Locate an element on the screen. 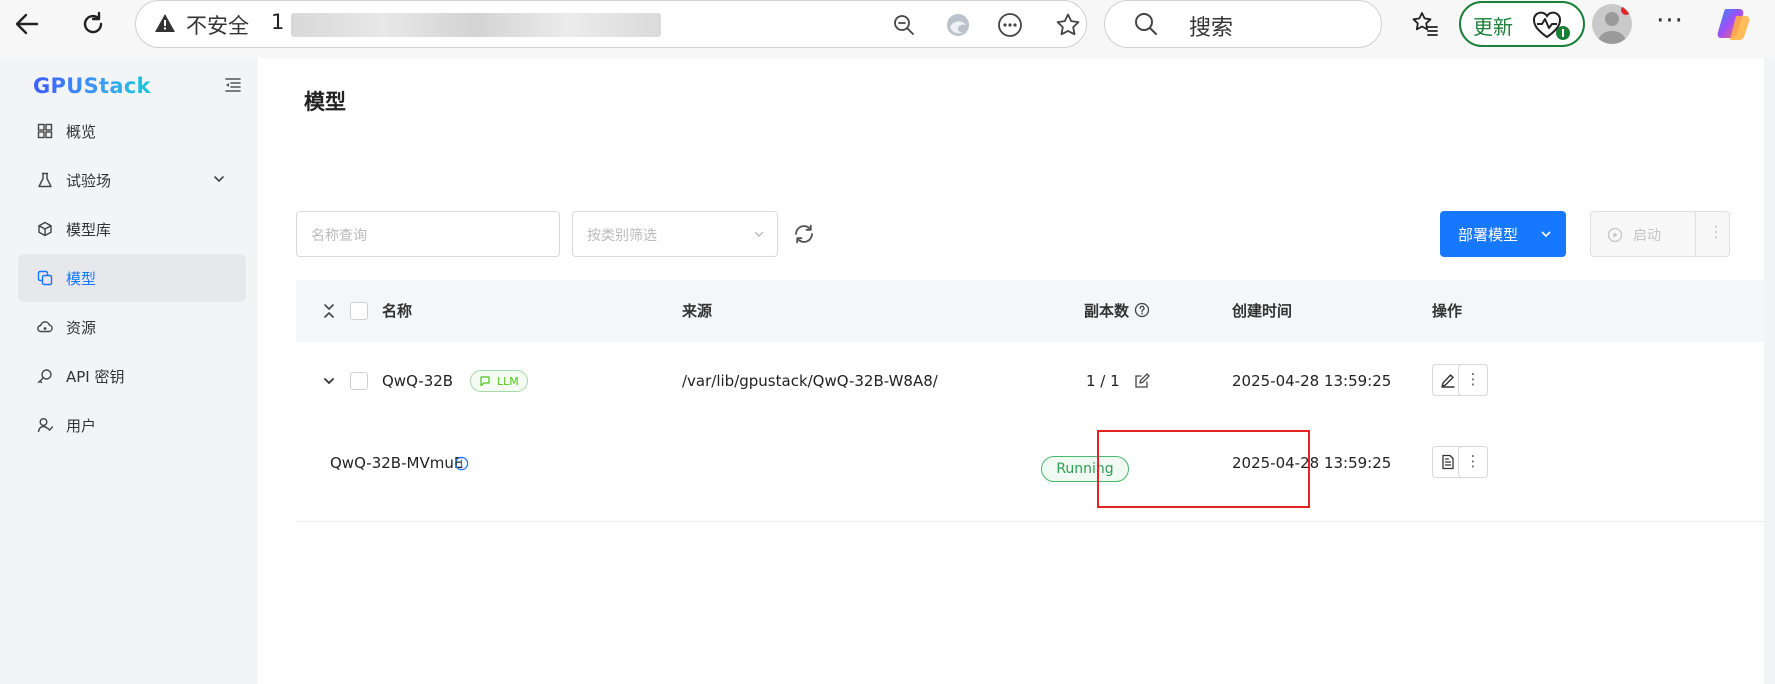  warning-icon is located at coordinates (165, 23).